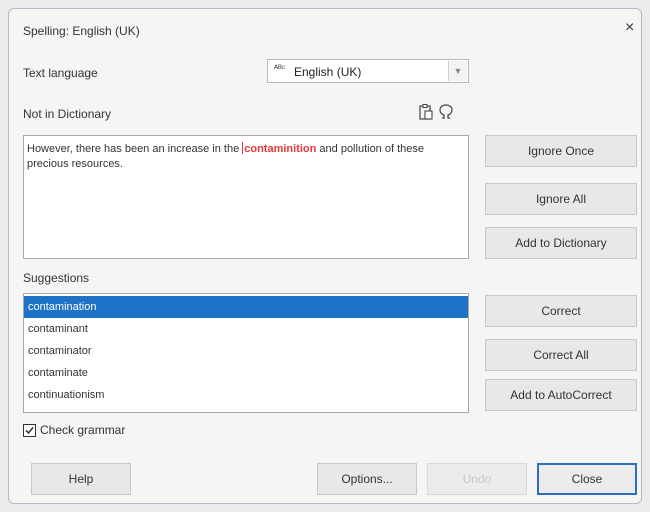  I want to click on add-to-autocorrect-button: Add to AutoCorrect, so click(561, 395).